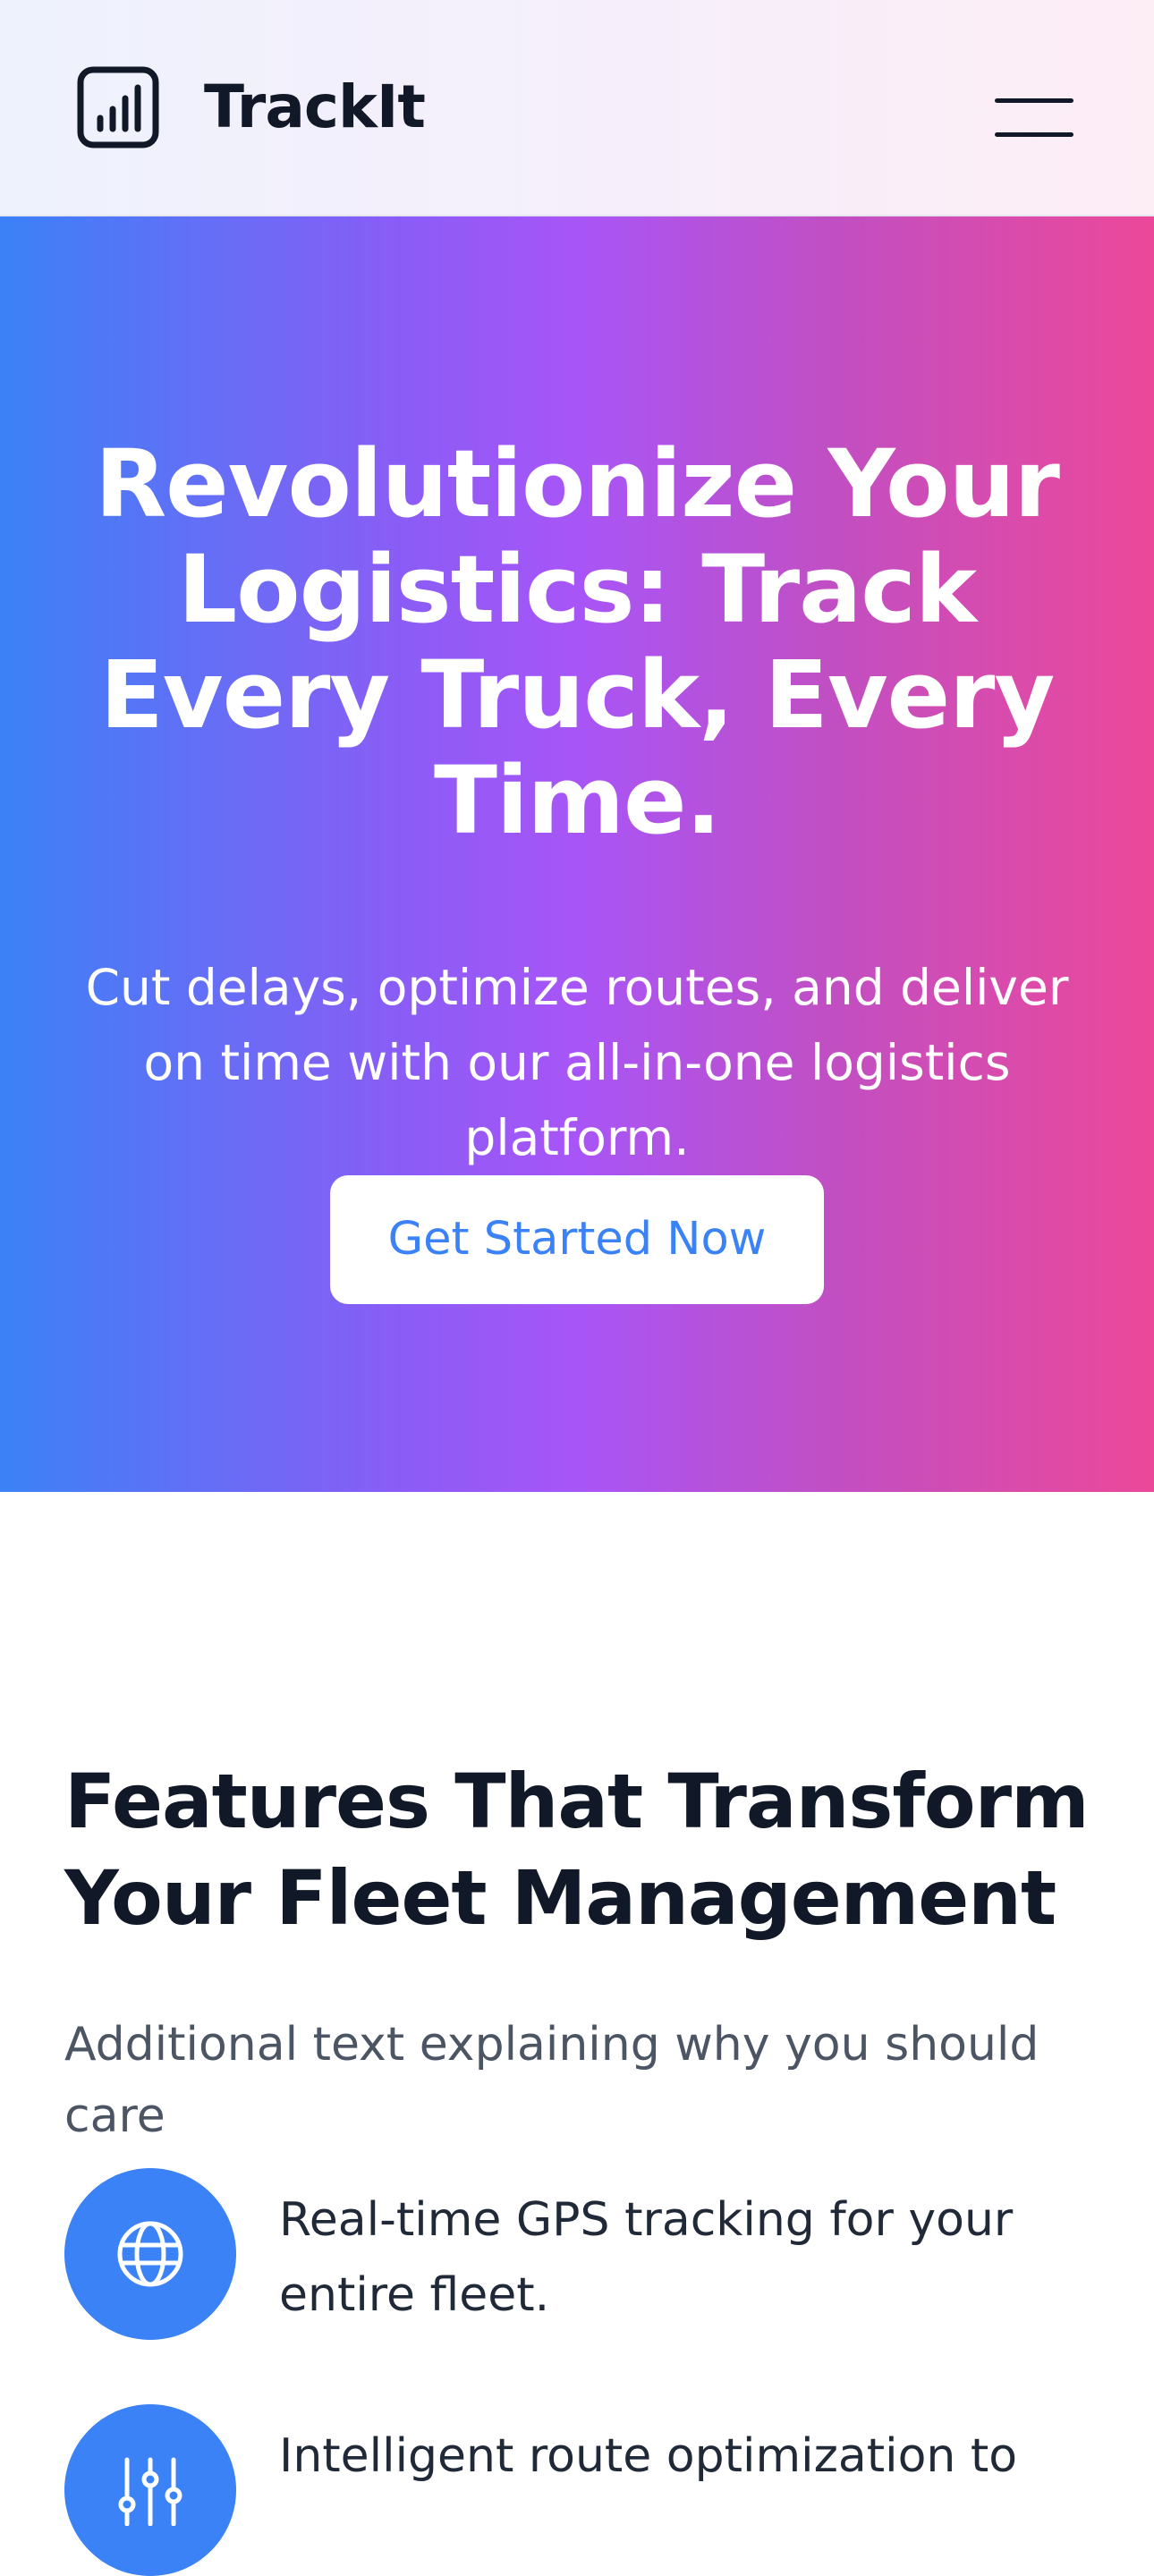  Describe the element at coordinates (1034, 100) in the screenshot. I see `menu-bar-top` at that location.